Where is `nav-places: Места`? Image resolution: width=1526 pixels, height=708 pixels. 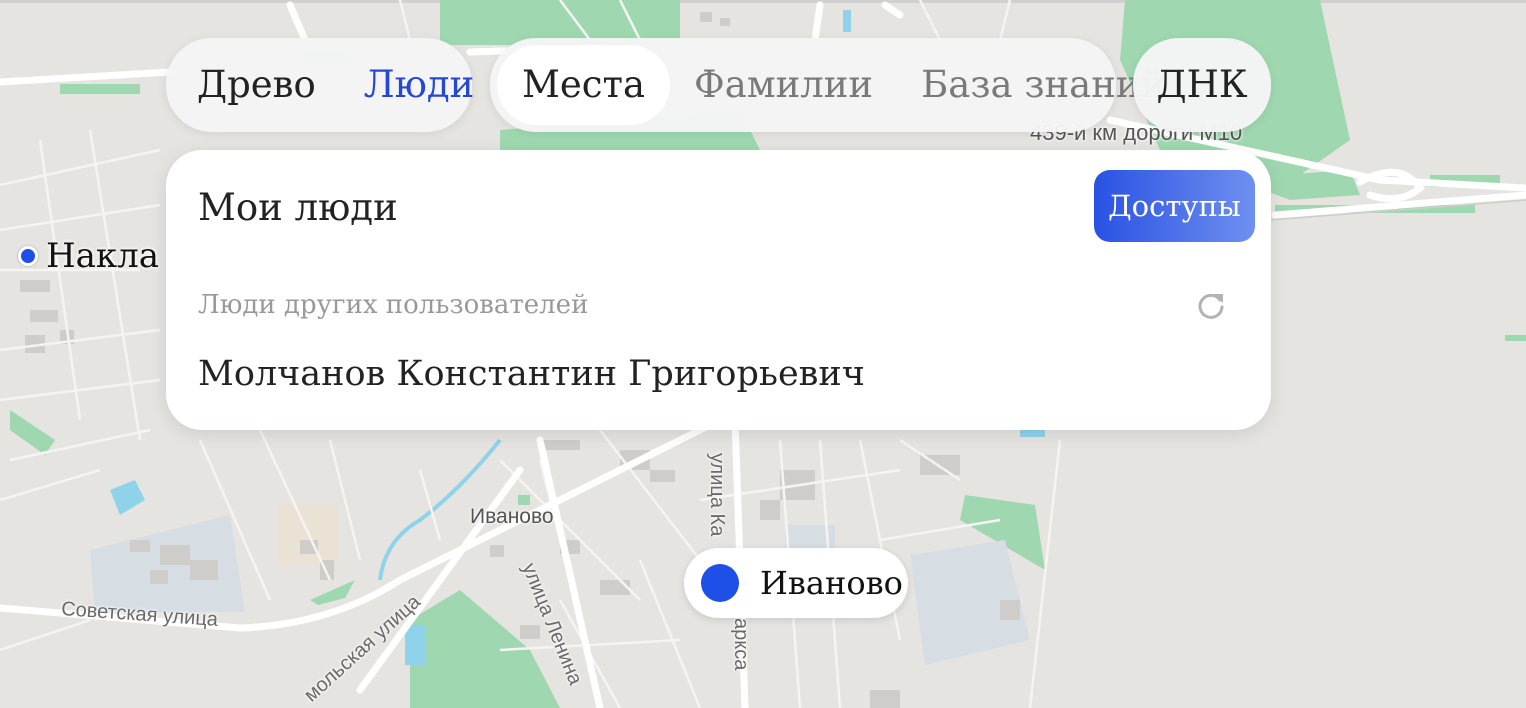
nav-places: Места is located at coordinates (584, 85).